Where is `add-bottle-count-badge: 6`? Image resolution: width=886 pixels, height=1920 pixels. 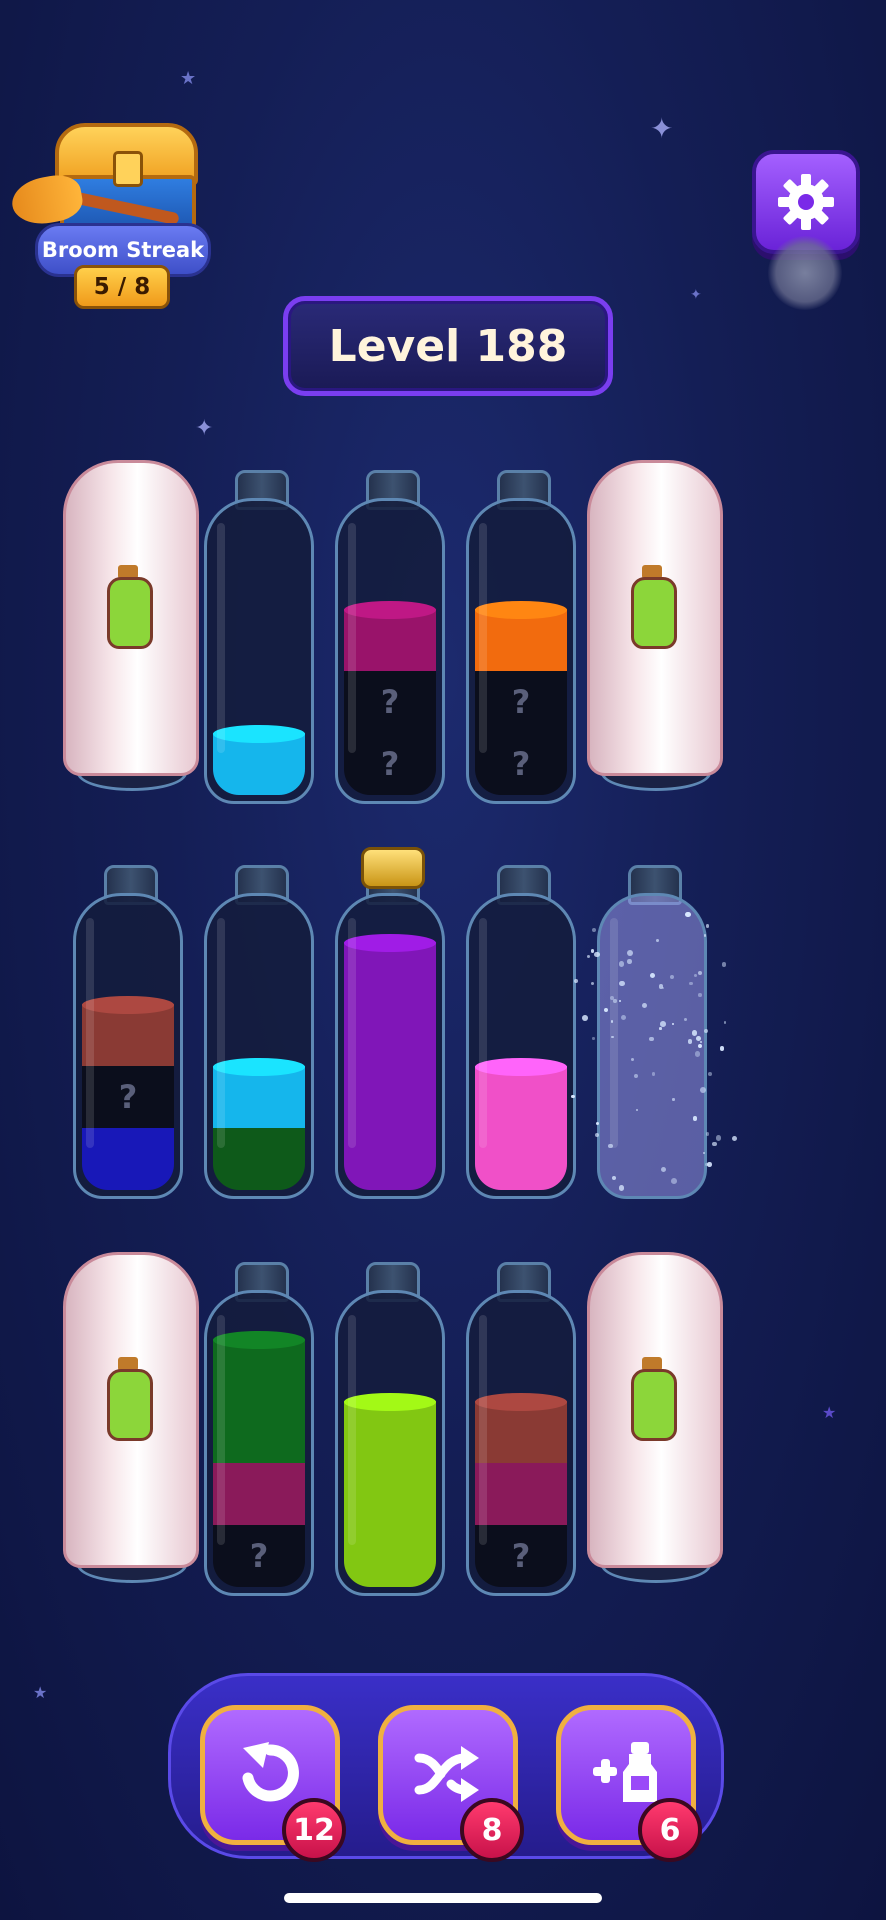 add-bottle-count-badge: 6 is located at coordinates (670, 1830).